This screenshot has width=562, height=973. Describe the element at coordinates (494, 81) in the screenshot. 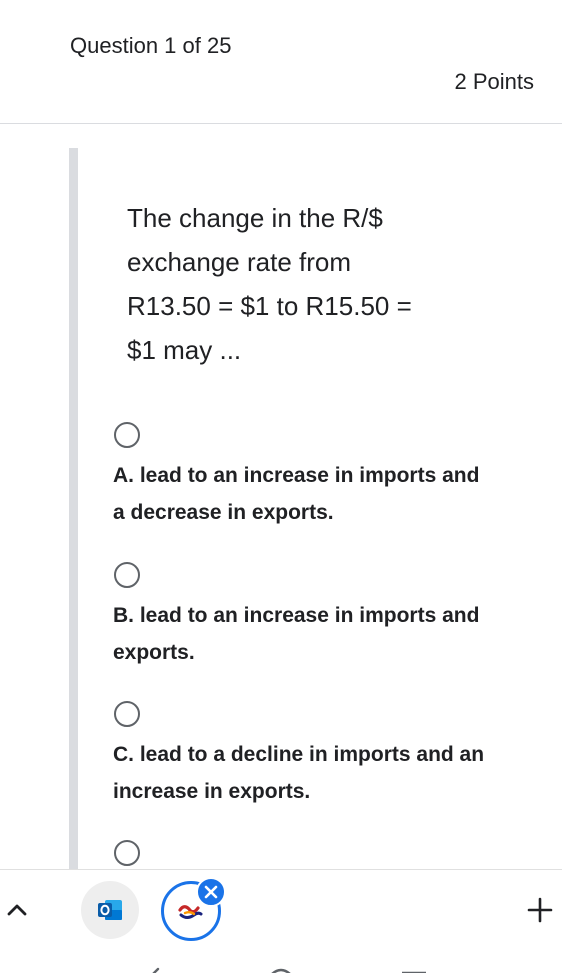

I see `question-points: 2 Points` at that location.